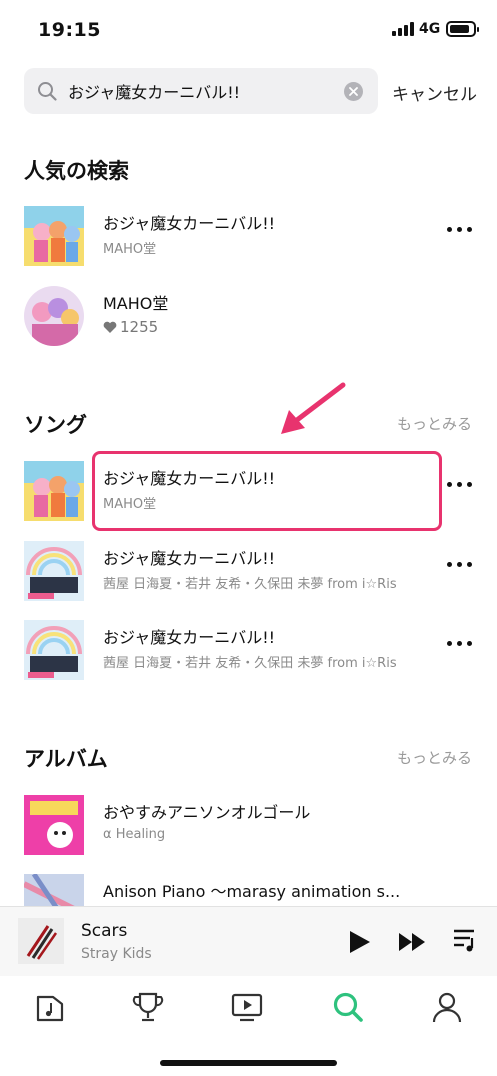 Image resolution: width=497 pixels, height=1076 pixels. Describe the element at coordinates (54, 316) in the screenshot. I see `artist-avatar` at that location.